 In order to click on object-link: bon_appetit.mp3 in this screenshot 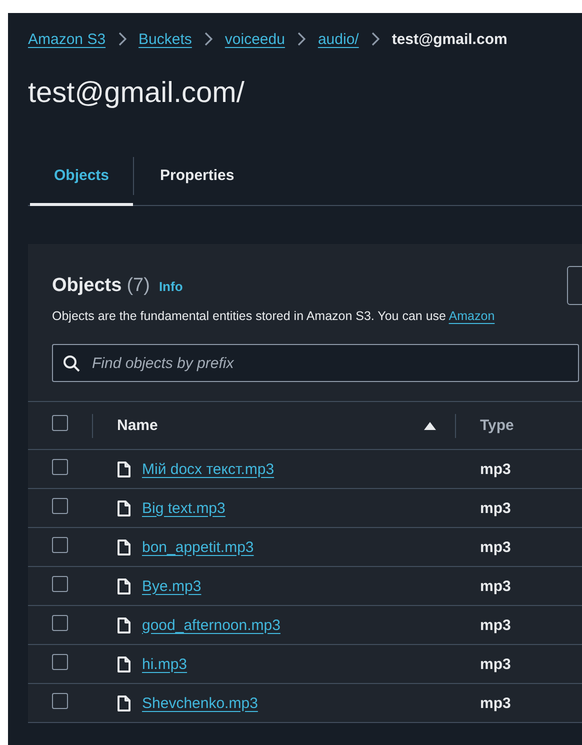, I will do `click(198, 547)`.